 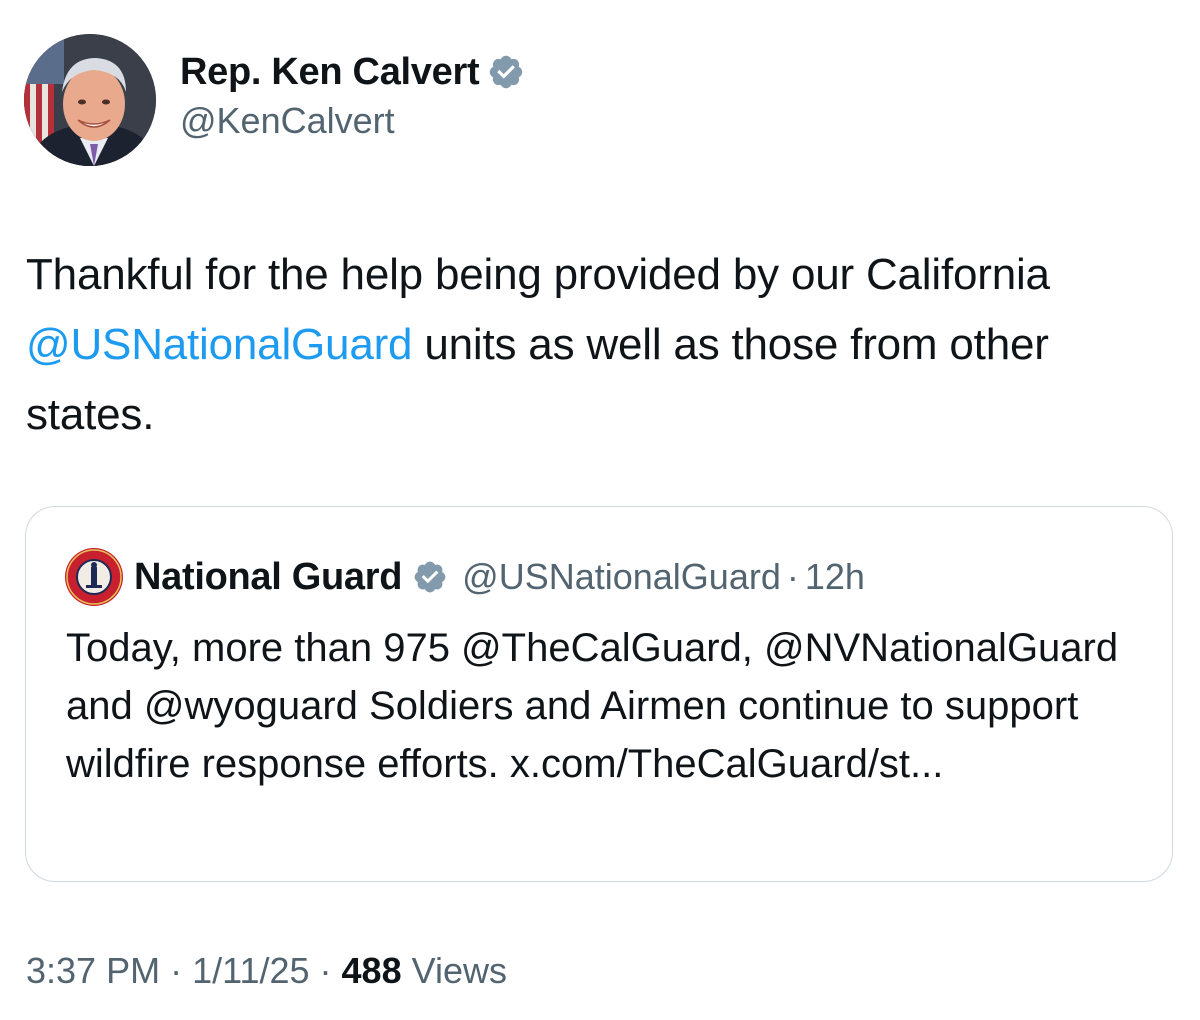 I want to click on tweet-header: Rep. Ken Calvert @KenCalvert, so click(x=594, y=100).